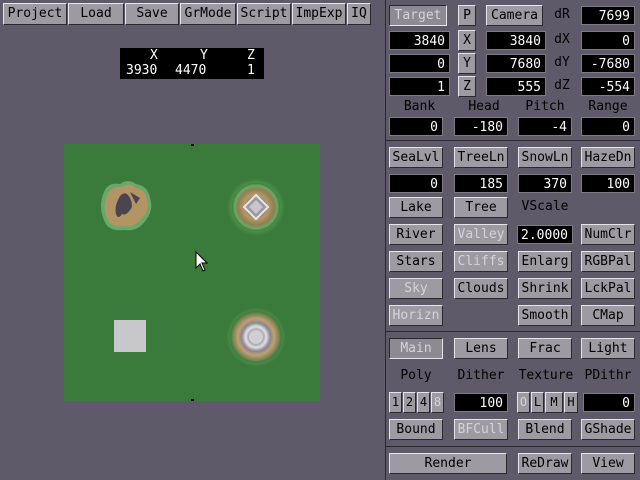 The height and width of the screenshot is (480, 640). What do you see at coordinates (416, 288) in the screenshot?
I see `sky-button: Sky` at bounding box center [416, 288].